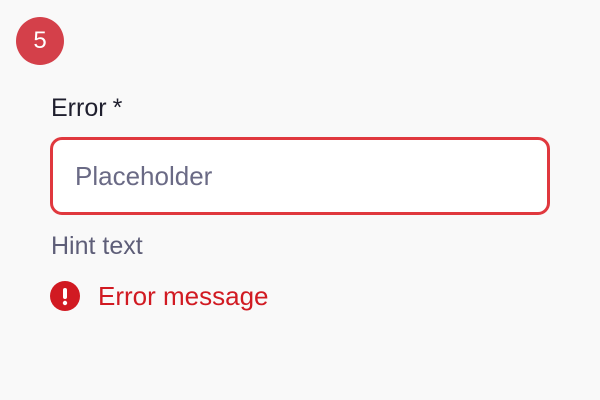  Describe the element at coordinates (79, 108) in the screenshot. I see `field-label-text: Error` at that location.